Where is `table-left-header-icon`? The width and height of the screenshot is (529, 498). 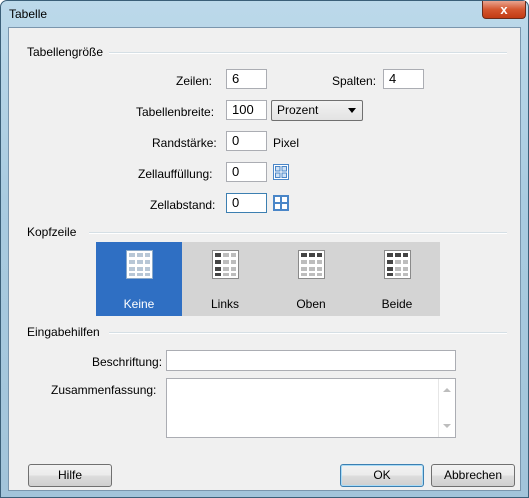
table-left-header-icon is located at coordinates (225, 264).